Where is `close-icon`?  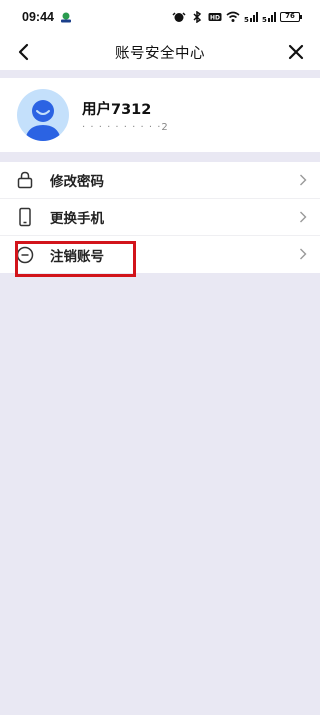
close-icon is located at coordinates (296, 52).